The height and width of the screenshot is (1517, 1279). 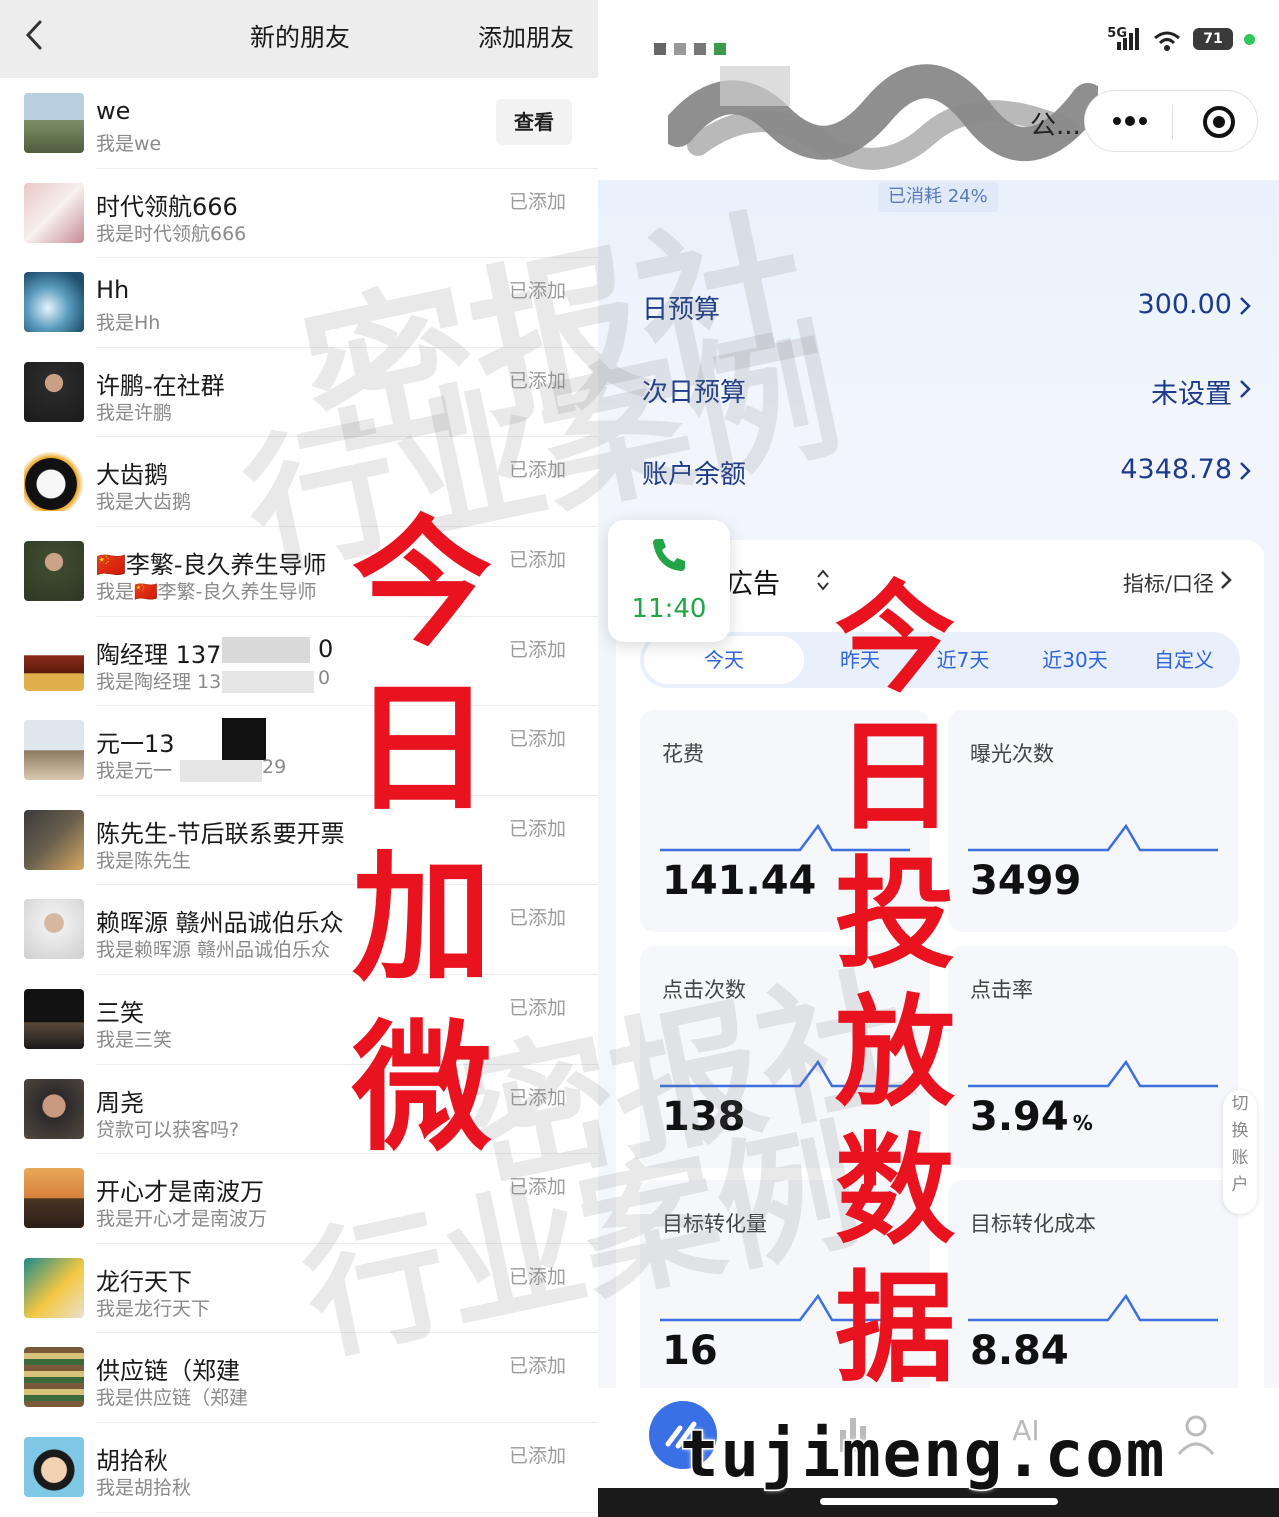 I want to click on friend-message: 我是大齿鹅, so click(x=144, y=502).